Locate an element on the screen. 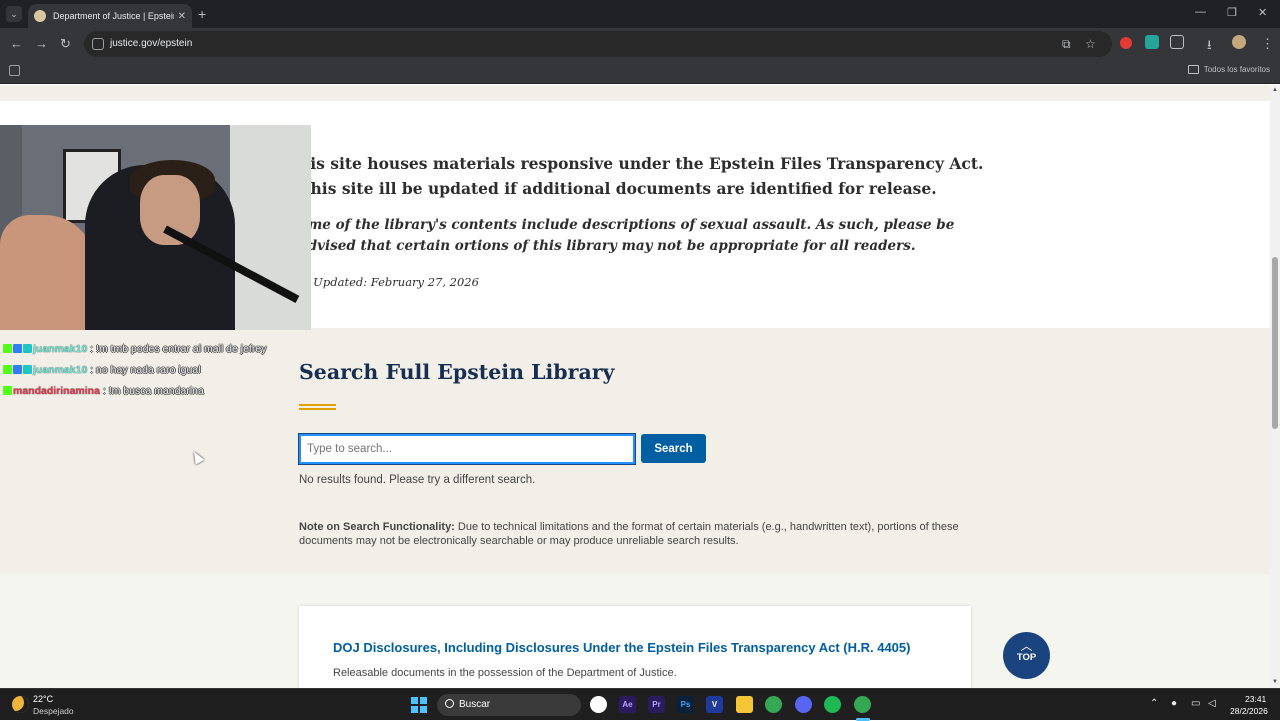 The height and width of the screenshot is (721, 1280). doj-favicon is located at coordinates (40, 16).